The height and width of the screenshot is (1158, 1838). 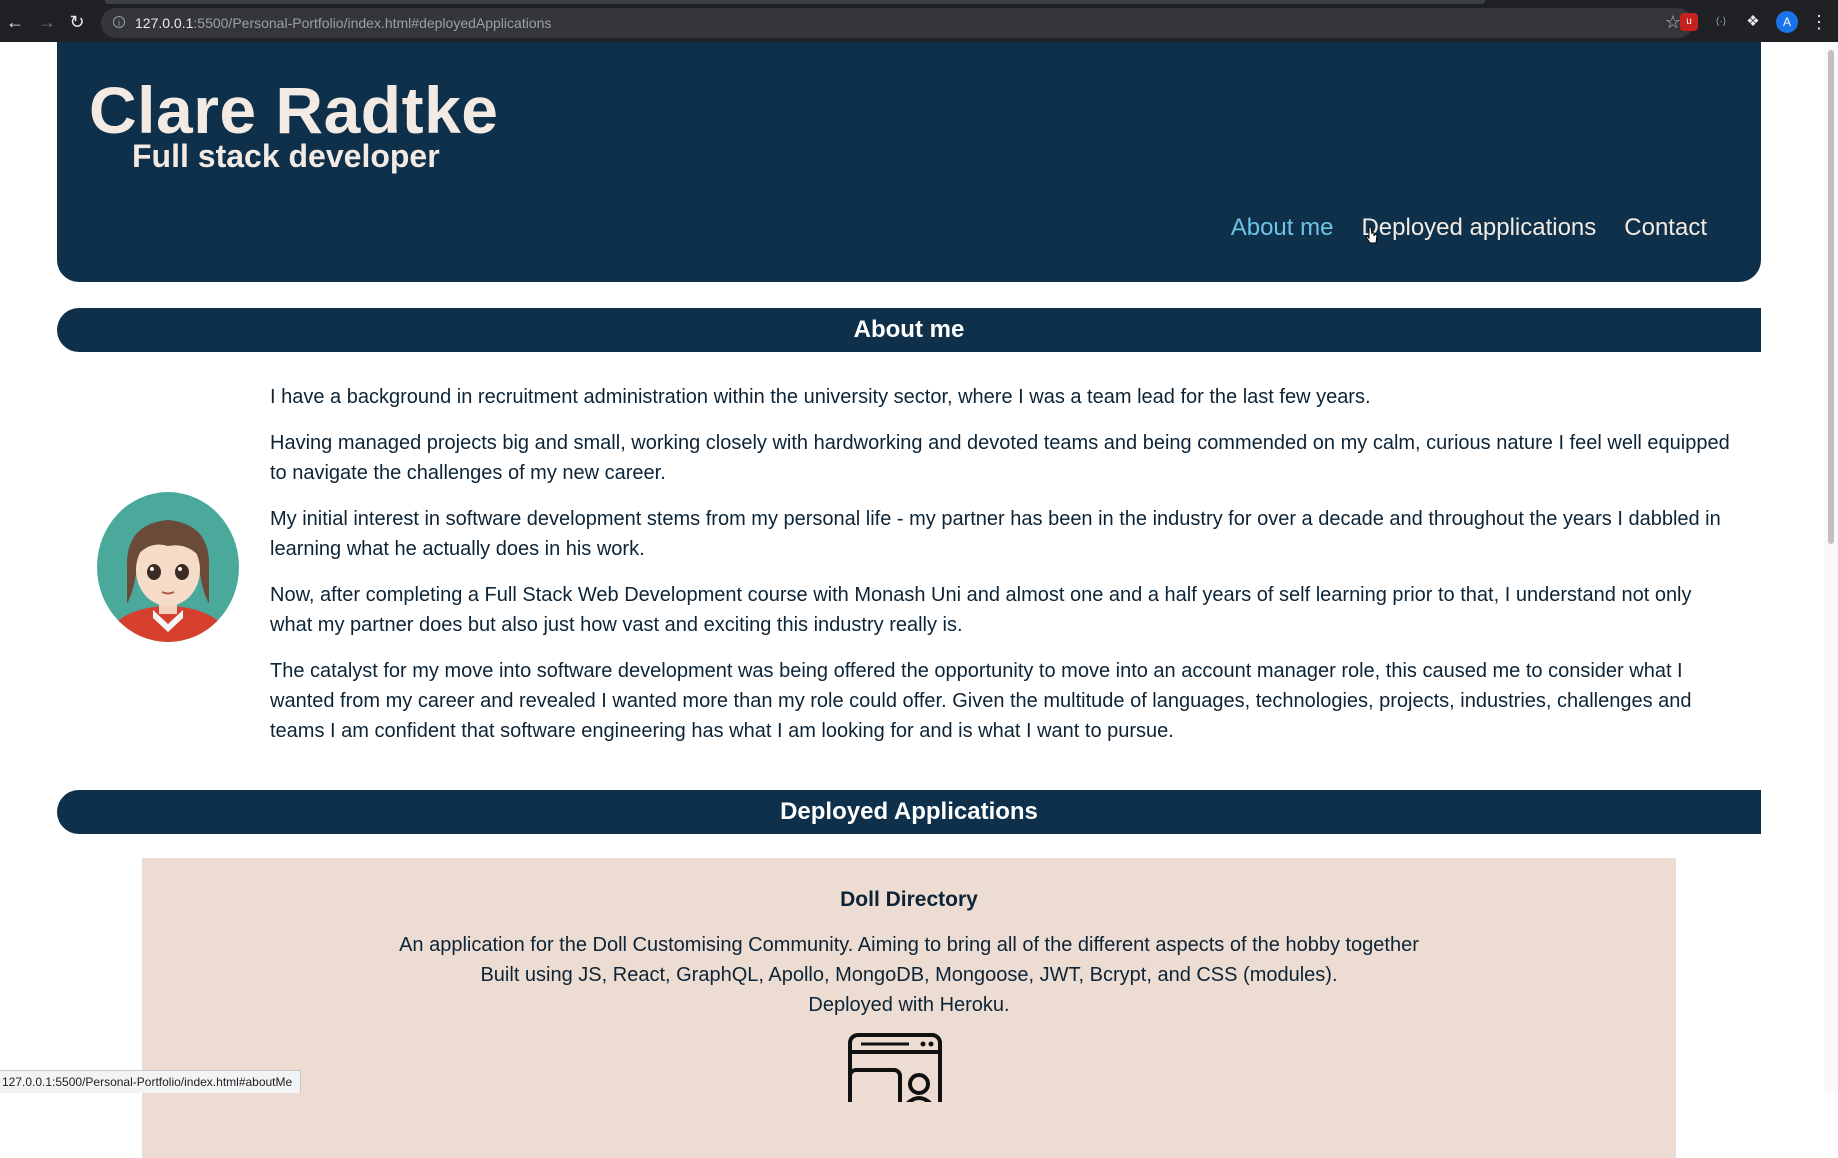 What do you see at coordinates (286, 156) in the screenshot?
I see `site-role: Full stack developer` at bounding box center [286, 156].